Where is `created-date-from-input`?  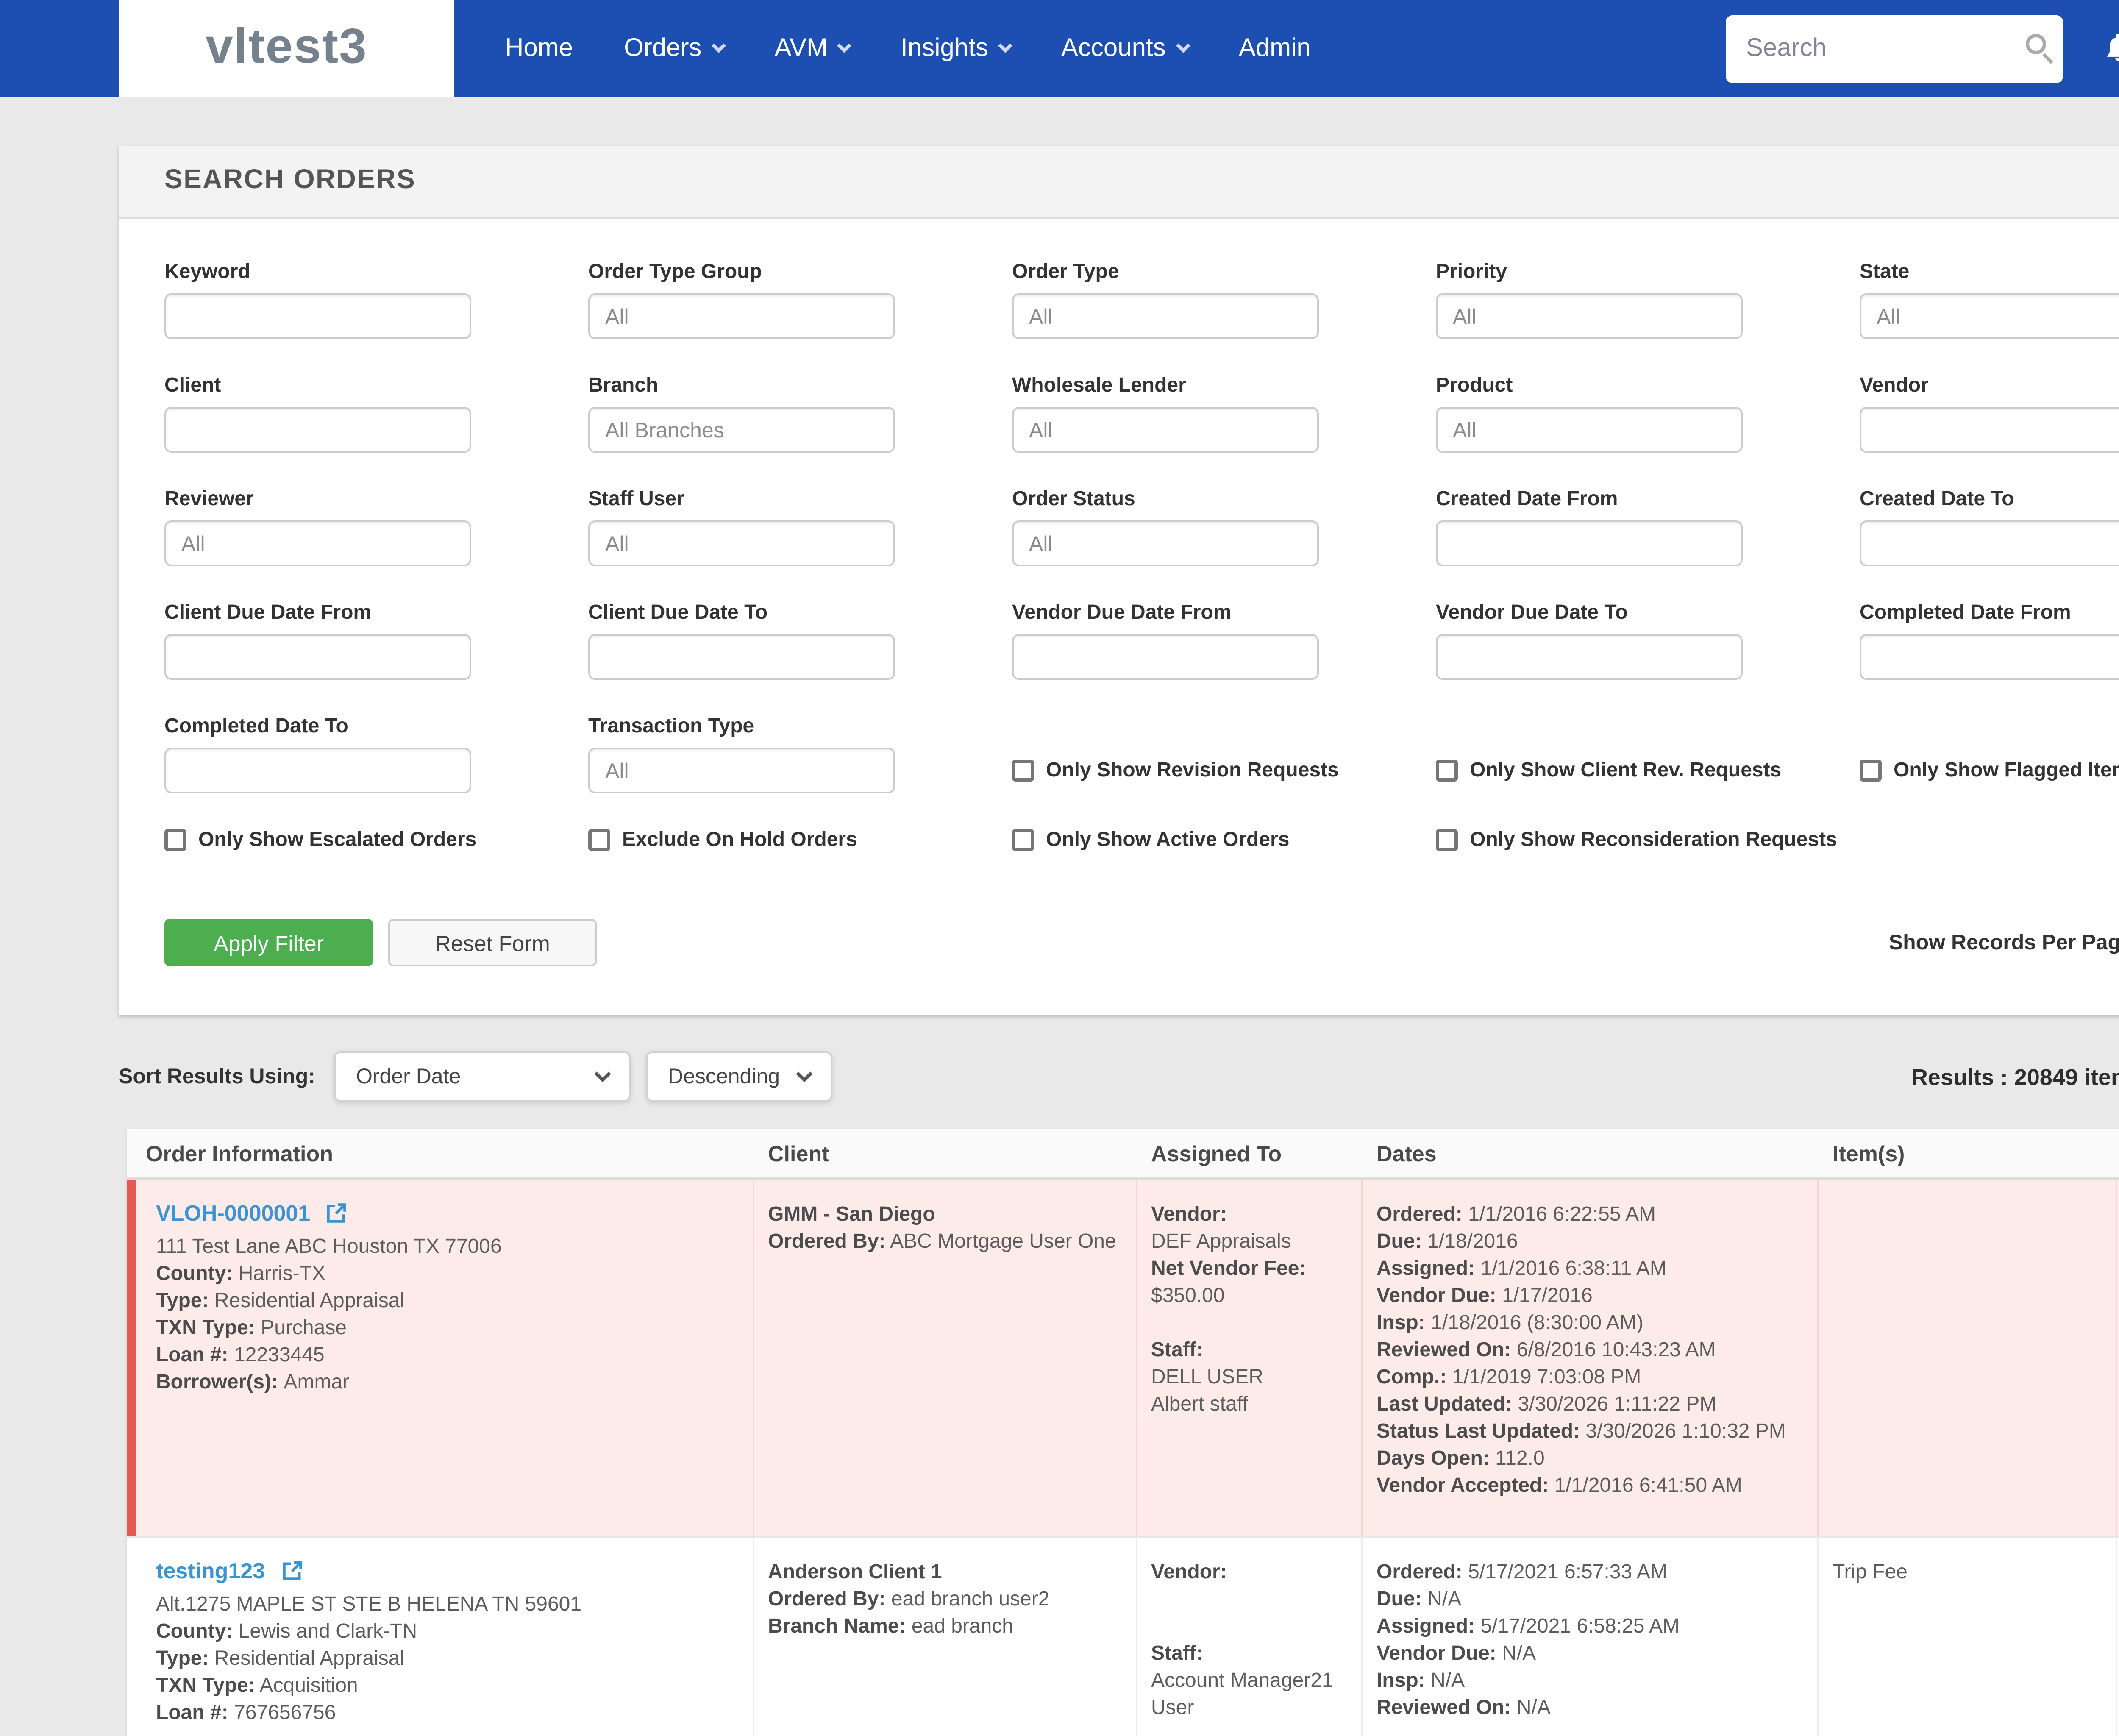
created-date-from-input is located at coordinates (1590, 543).